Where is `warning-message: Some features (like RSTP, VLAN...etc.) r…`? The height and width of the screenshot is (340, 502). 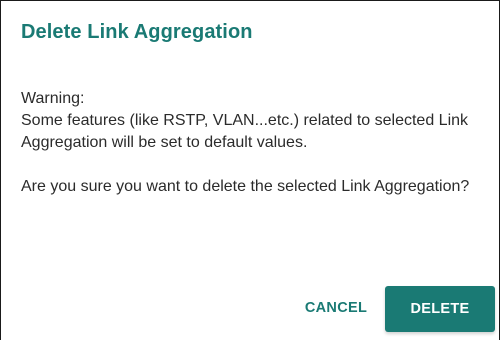 warning-message: Some features (like RSTP, VLAN...etc.) r… is located at coordinates (245, 131).